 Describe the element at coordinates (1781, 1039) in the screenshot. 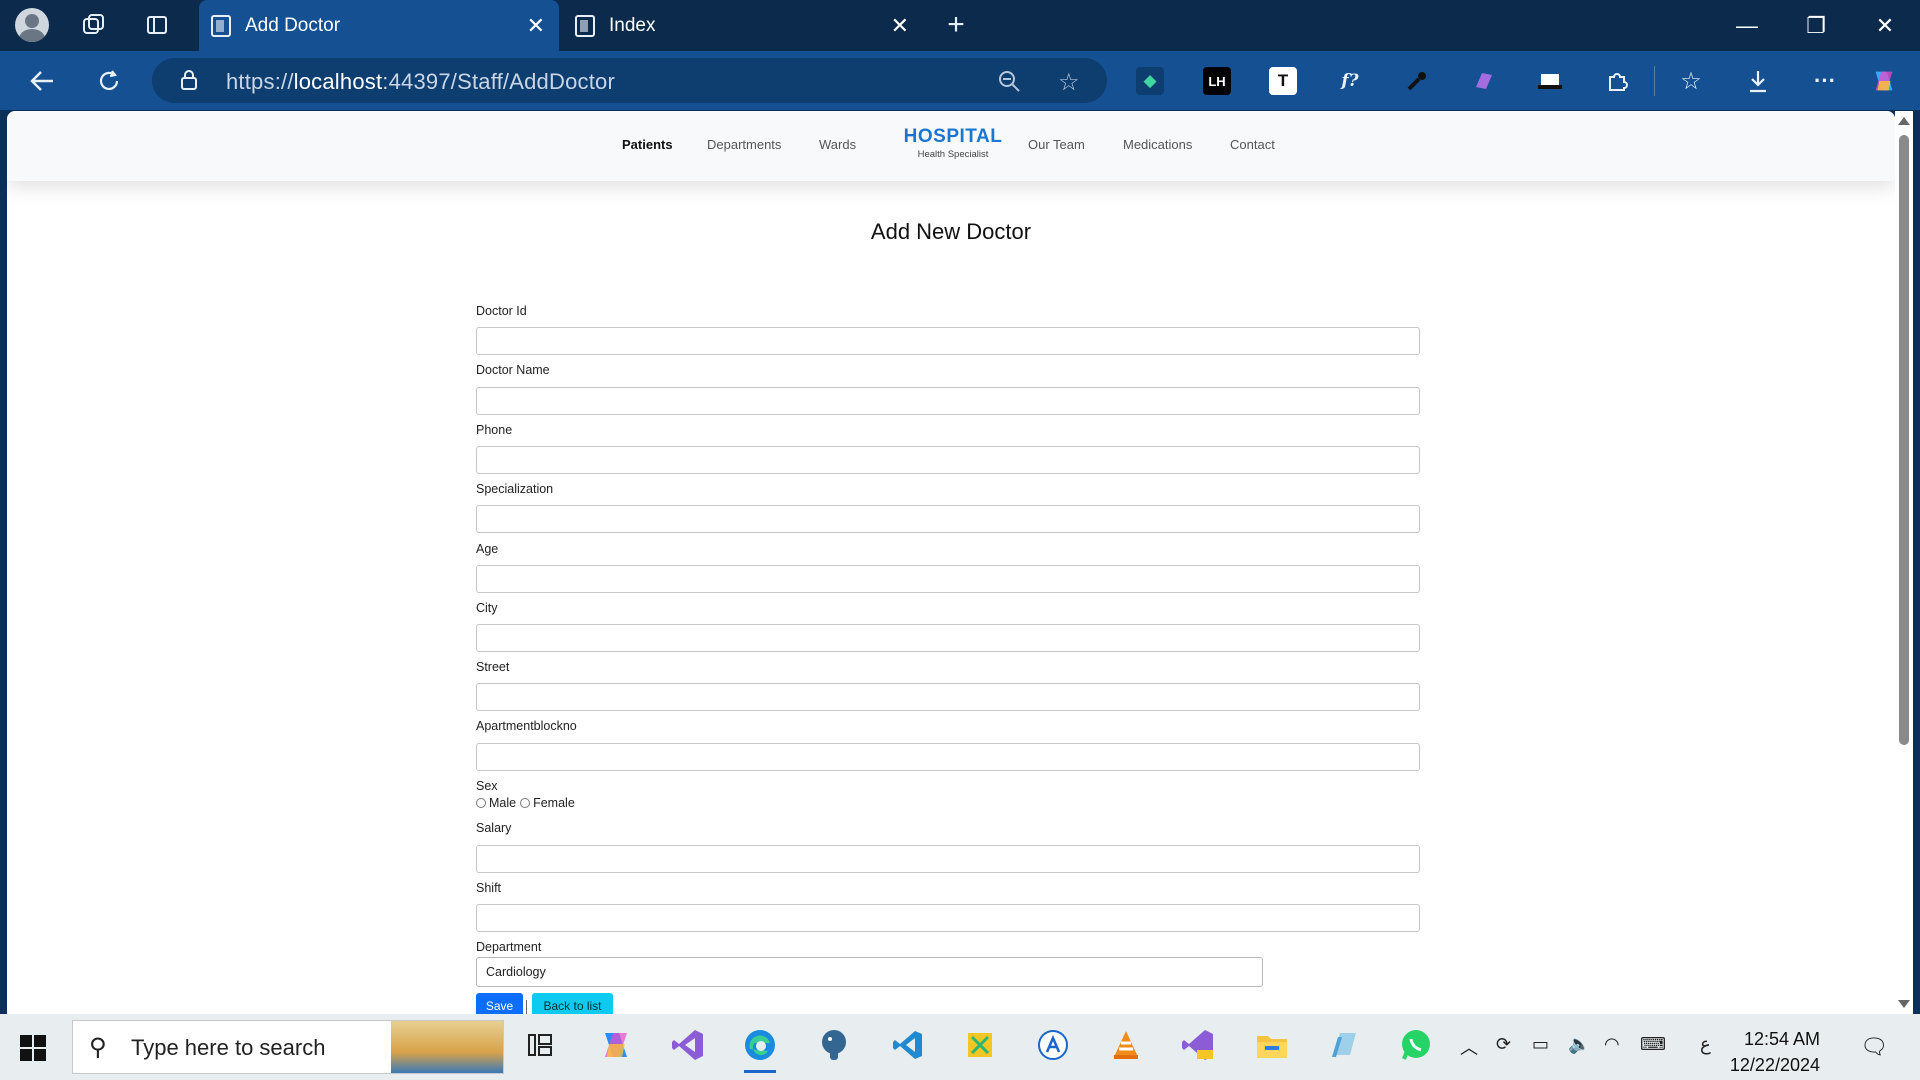

I see `clock-time: 12:54 AM` at that location.